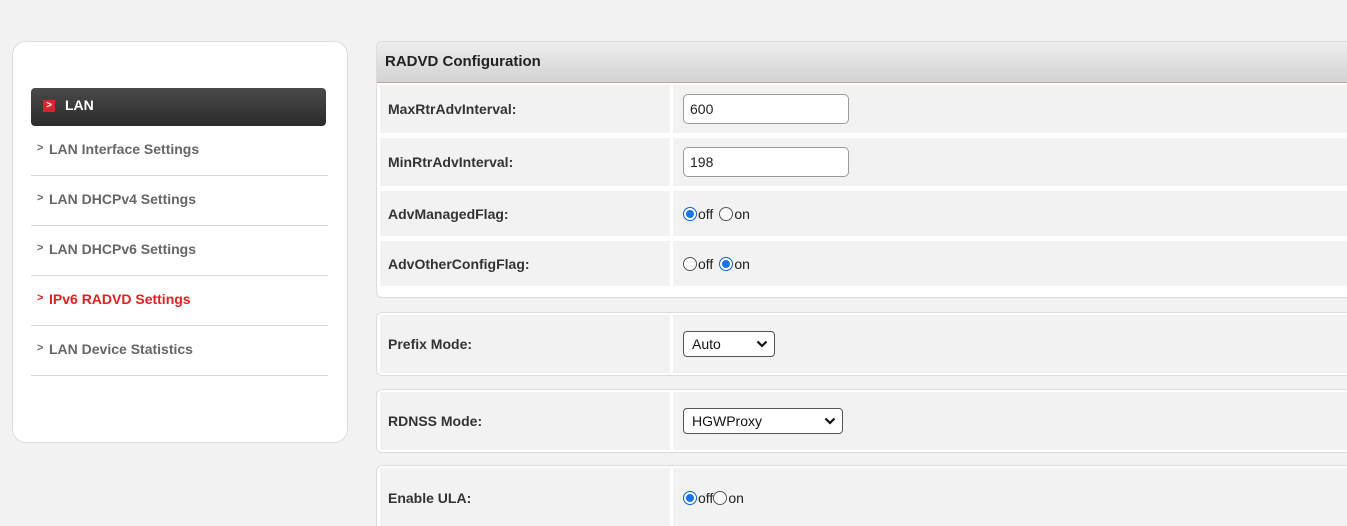  I want to click on rdnss-mode-row: RDNSS Mode: HGWProxy, so click(862, 421).